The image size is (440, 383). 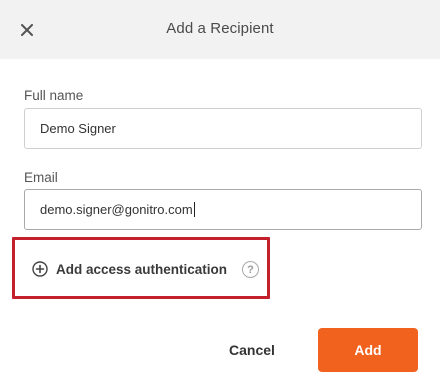 I want to click on text-caret, so click(x=194, y=209).